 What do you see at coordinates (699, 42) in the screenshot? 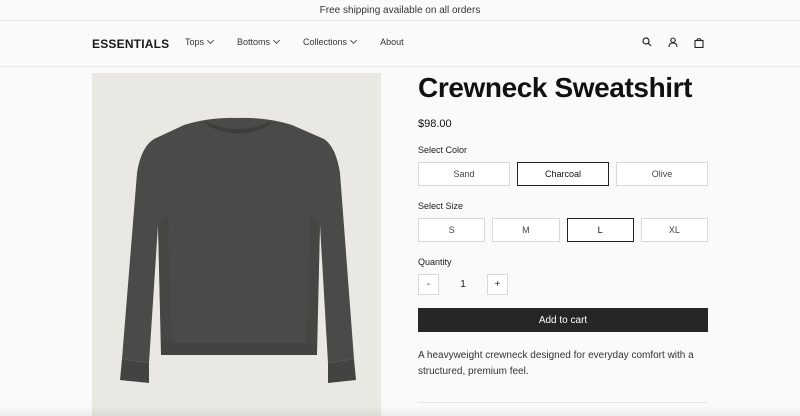
I see `cart-icon` at bounding box center [699, 42].